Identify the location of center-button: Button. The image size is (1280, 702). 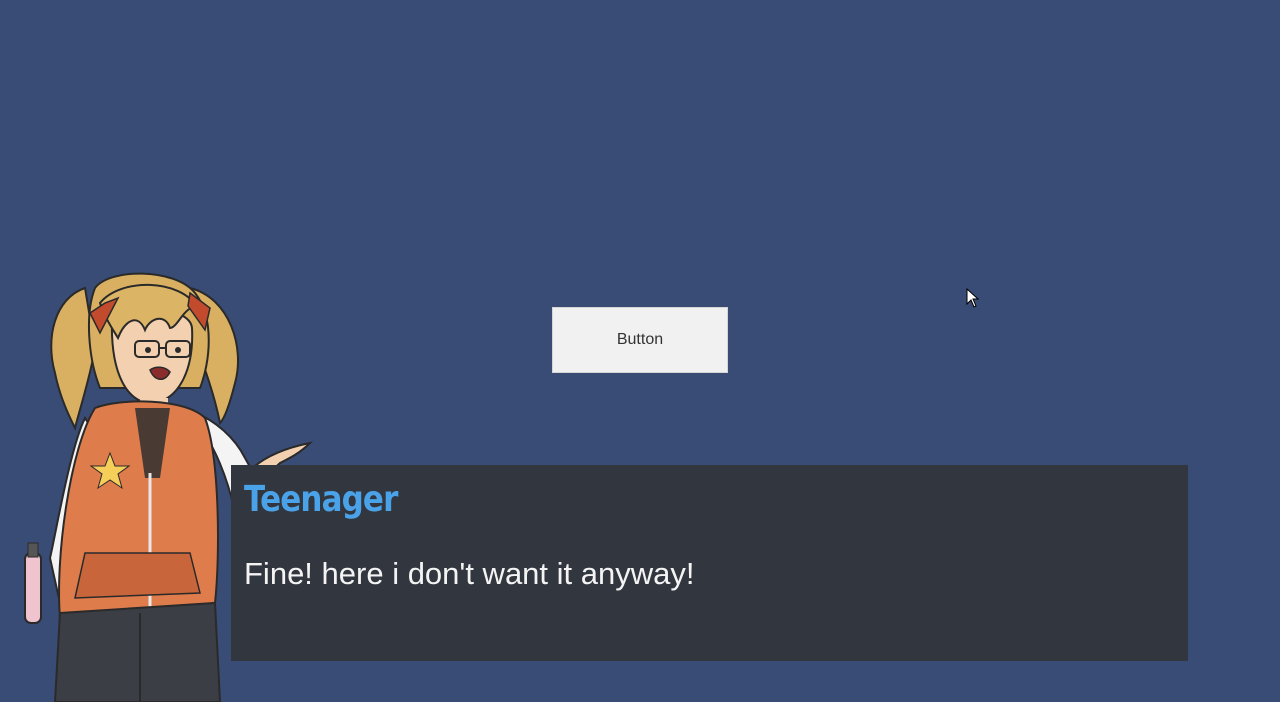
(640, 340).